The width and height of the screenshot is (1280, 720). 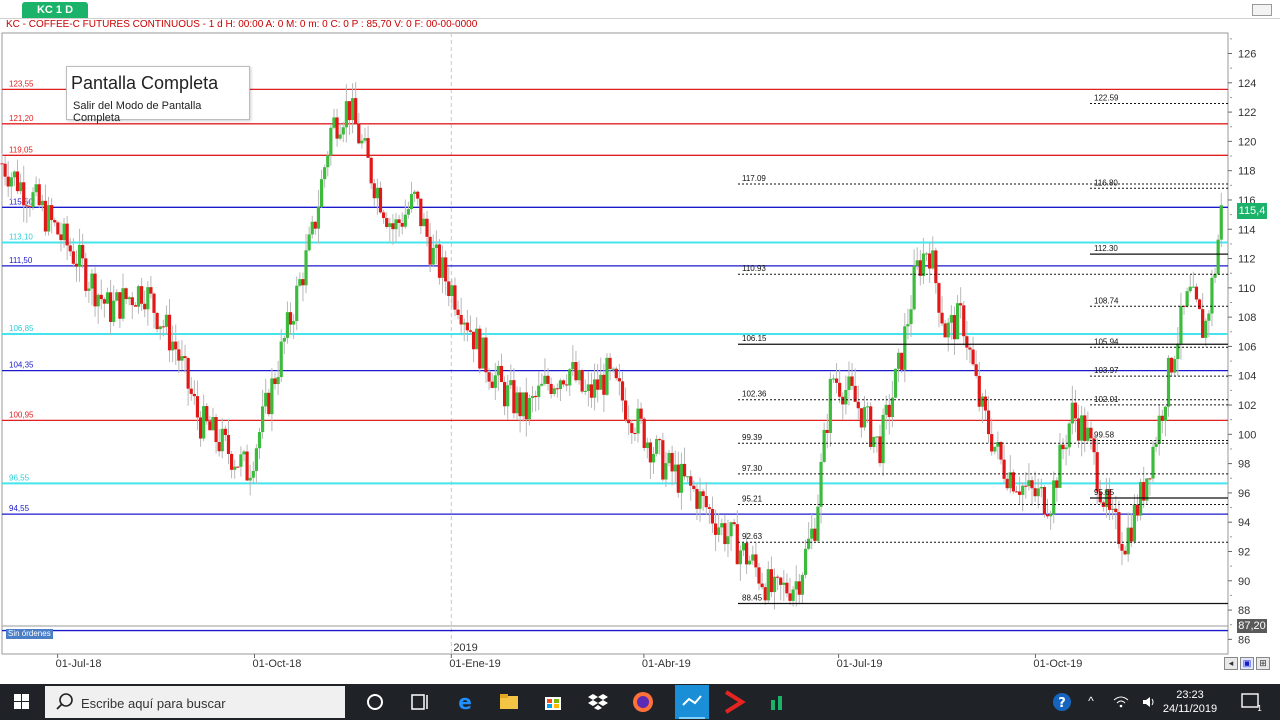 I want to click on search-placeholder: Escribe aquí para buscar, so click(x=153, y=703).